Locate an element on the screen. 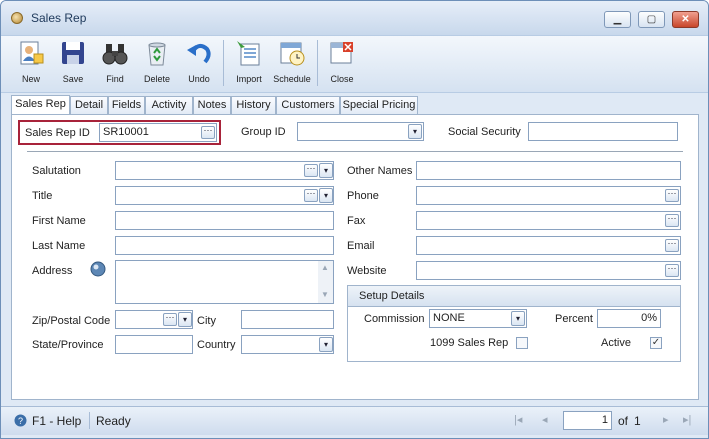 Image resolution: width=709 pixels, height=439 pixels. last-page-icon: ▸| is located at coordinates (687, 419).